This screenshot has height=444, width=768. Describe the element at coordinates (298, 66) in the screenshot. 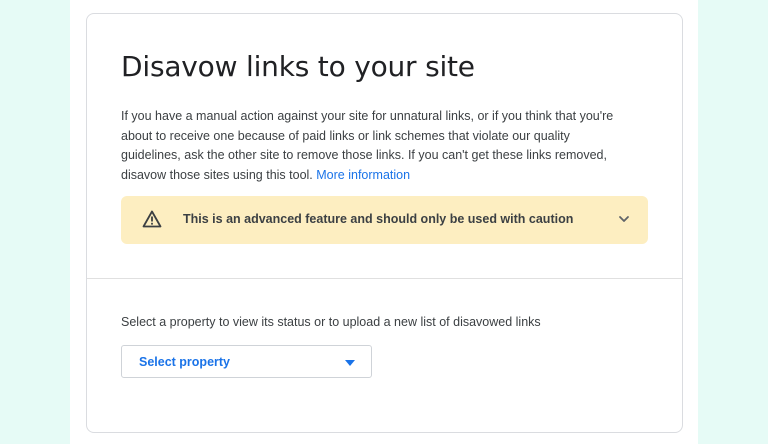

I see `page-title: Disavow links to your site` at that location.